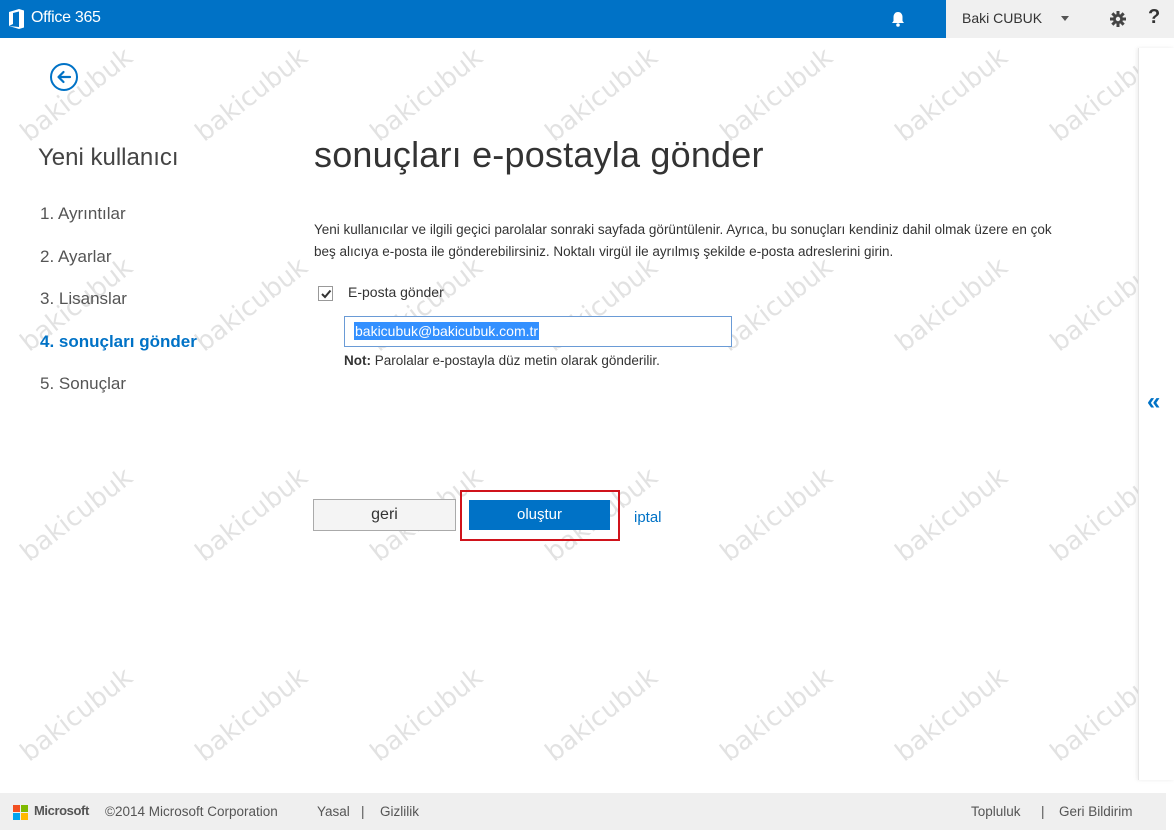 The height and width of the screenshot is (830, 1174). Describe the element at coordinates (64, 77) in the screenshot. I see `back-arrow-icon` at that location.